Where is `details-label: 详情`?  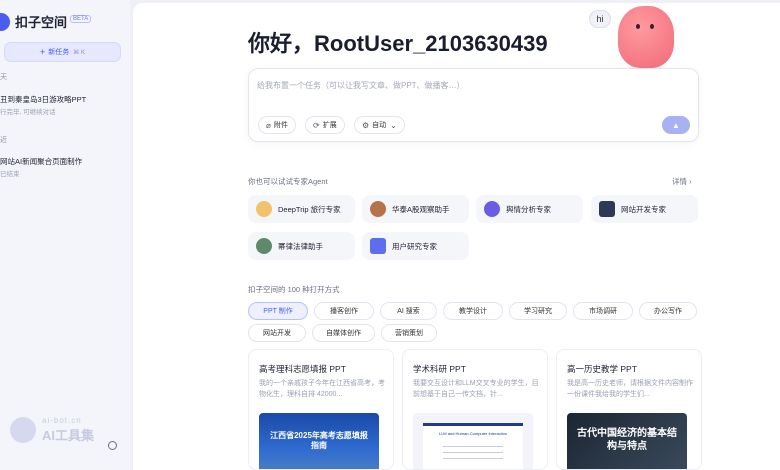
details-label: 详情 is located at coordinates (679, 181).